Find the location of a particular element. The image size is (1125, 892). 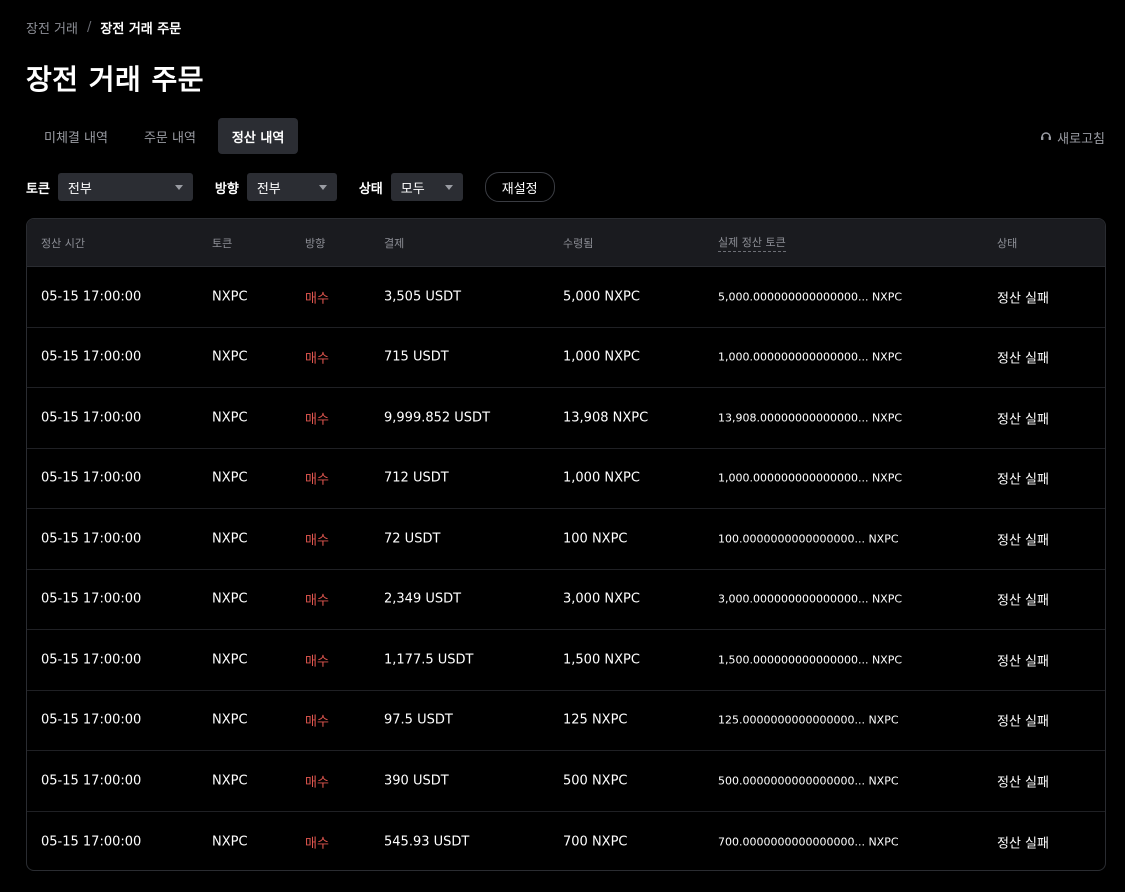

direction-filter-value: 전부 is located at coordinates (268, 189).